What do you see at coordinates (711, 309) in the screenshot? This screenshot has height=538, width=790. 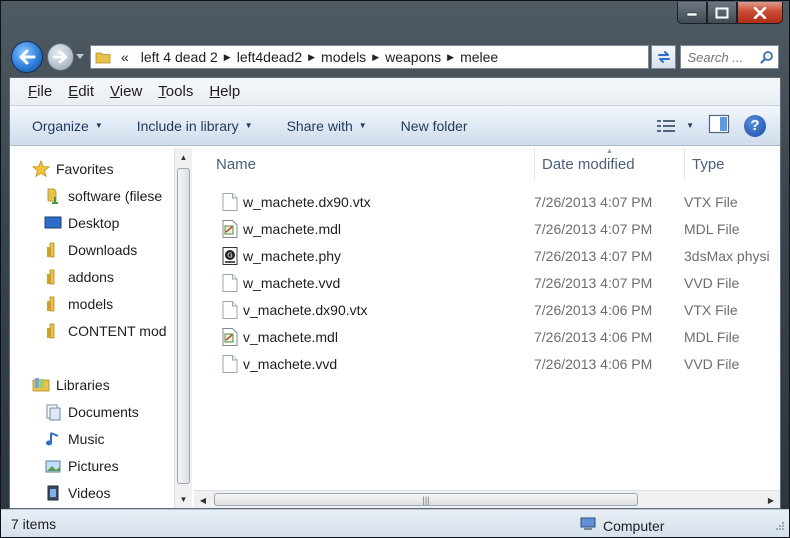 I see `file-type: VTX File` at bounding box center [711, 309].